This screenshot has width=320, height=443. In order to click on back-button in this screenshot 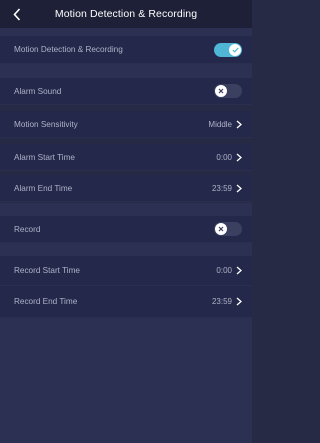, I will do `click(17, 14)`.